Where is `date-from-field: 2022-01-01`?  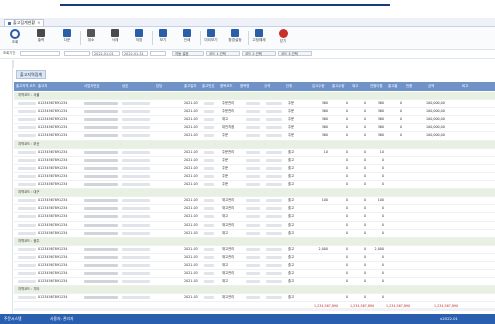 date-from-field: 2022-01-01 is located at coordinates (106, 53).